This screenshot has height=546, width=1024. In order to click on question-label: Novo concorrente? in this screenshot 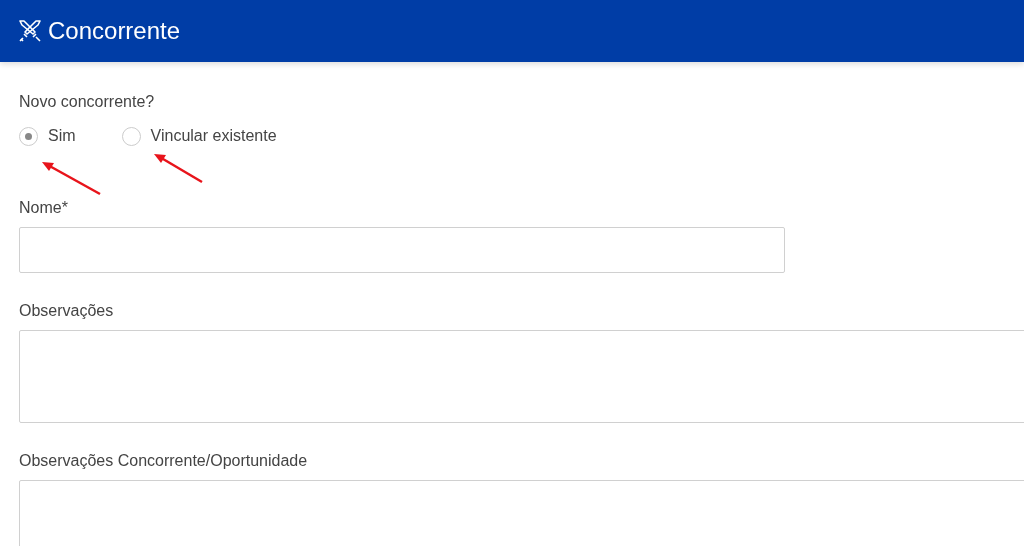, I will do `click(87, 102)`.